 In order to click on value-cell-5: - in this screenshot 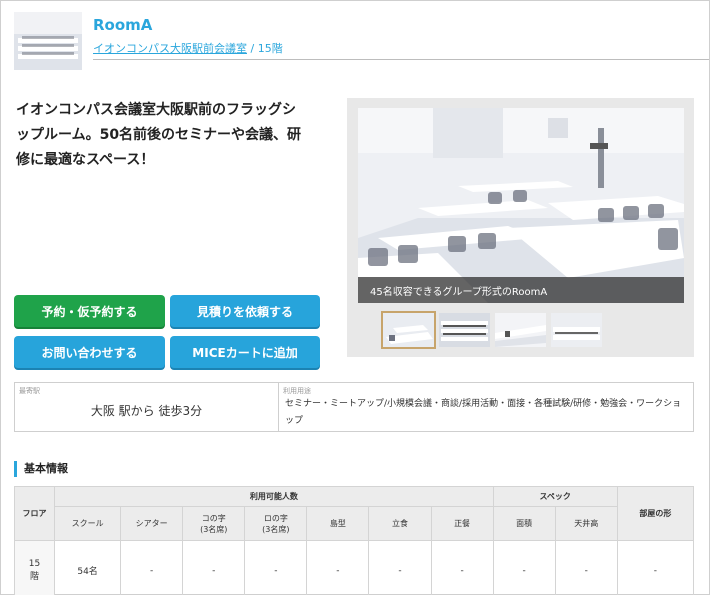, I will do `click(338, 567)`.